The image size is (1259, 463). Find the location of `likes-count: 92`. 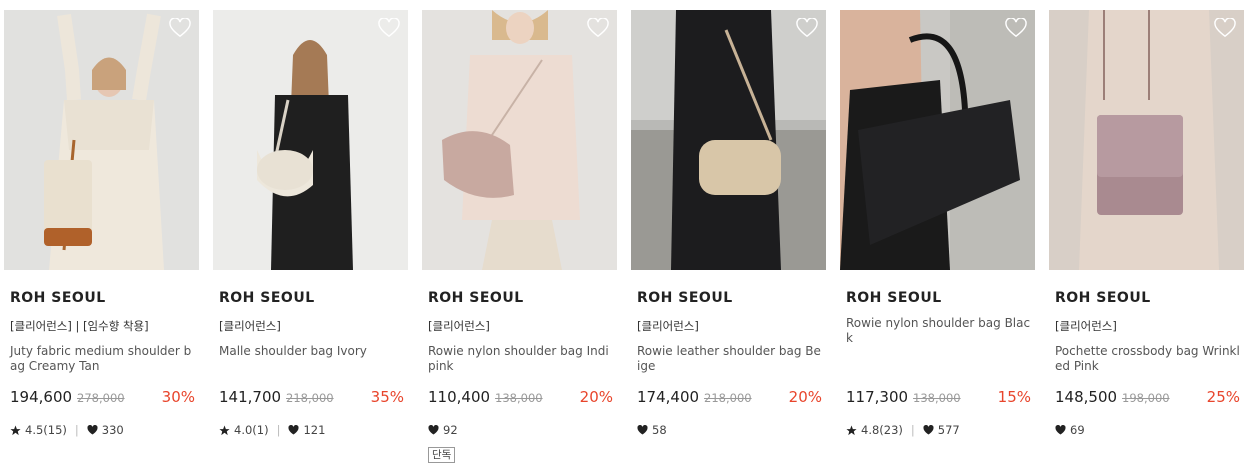

likes-count: 92 is located at coordinates (450, 430).